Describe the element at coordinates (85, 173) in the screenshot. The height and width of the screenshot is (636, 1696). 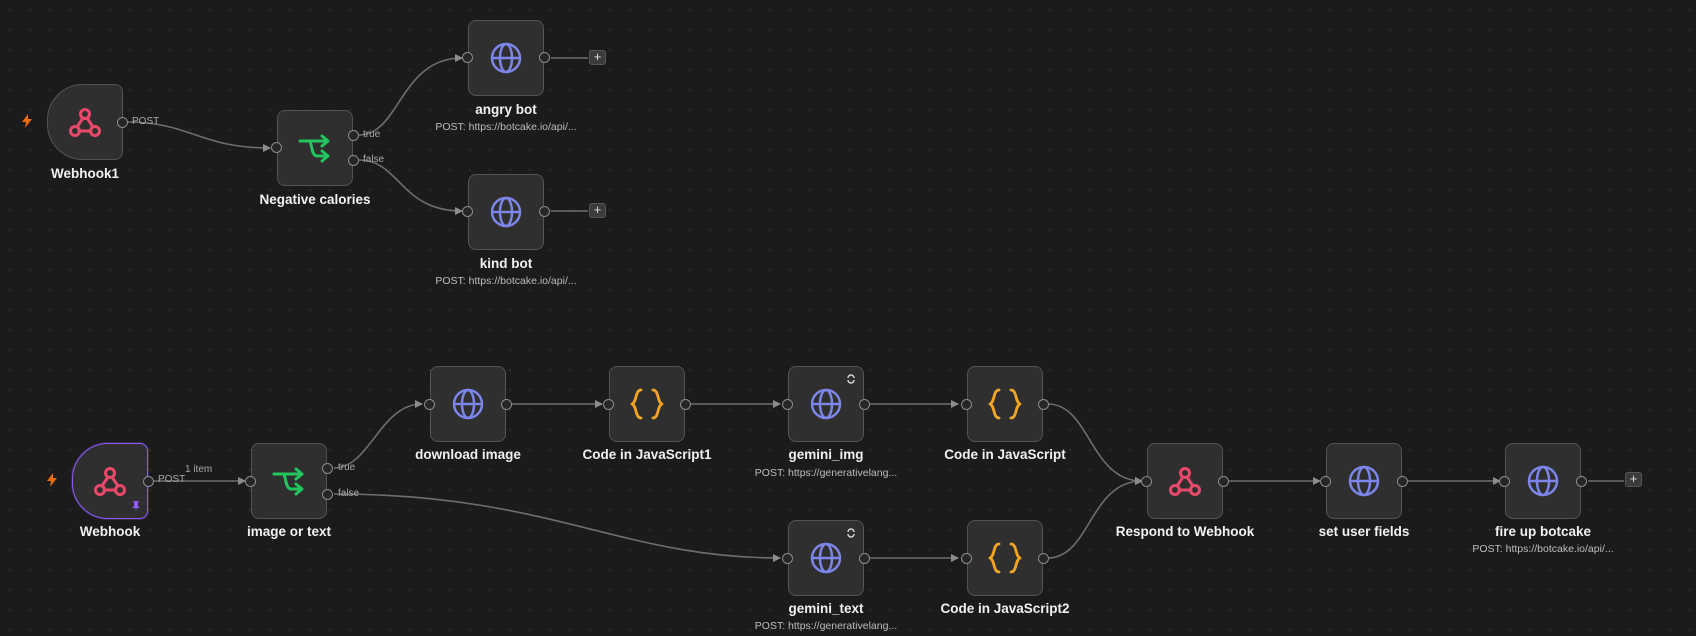
I see `node-label: Webhook1` at that location.